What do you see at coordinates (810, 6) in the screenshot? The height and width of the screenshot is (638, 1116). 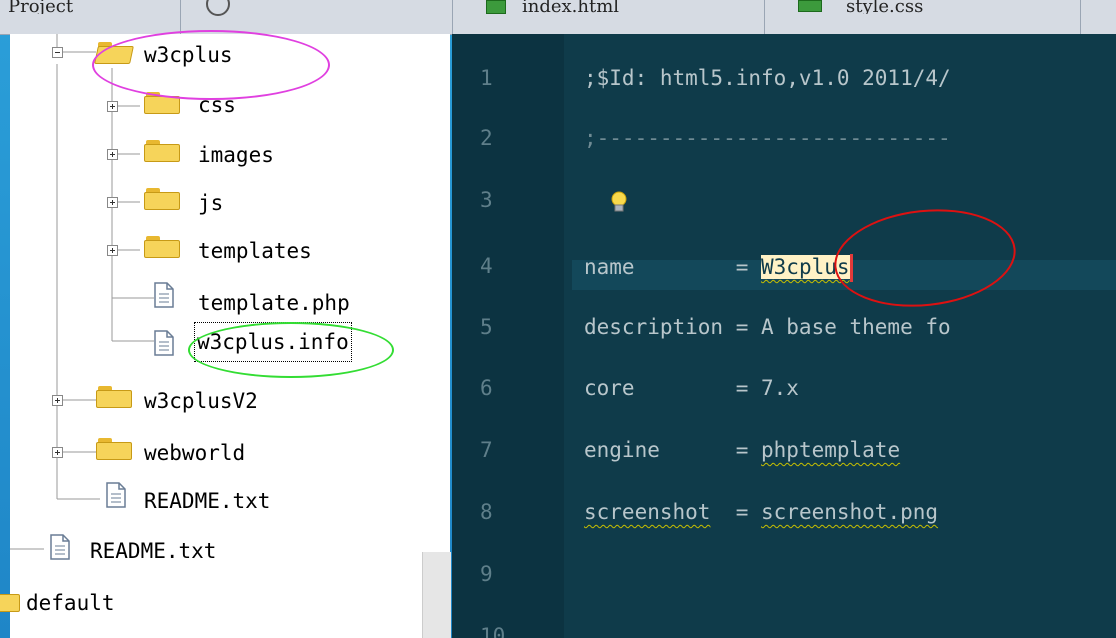 I see `css-file-icon` at bounding box center [810, 6].